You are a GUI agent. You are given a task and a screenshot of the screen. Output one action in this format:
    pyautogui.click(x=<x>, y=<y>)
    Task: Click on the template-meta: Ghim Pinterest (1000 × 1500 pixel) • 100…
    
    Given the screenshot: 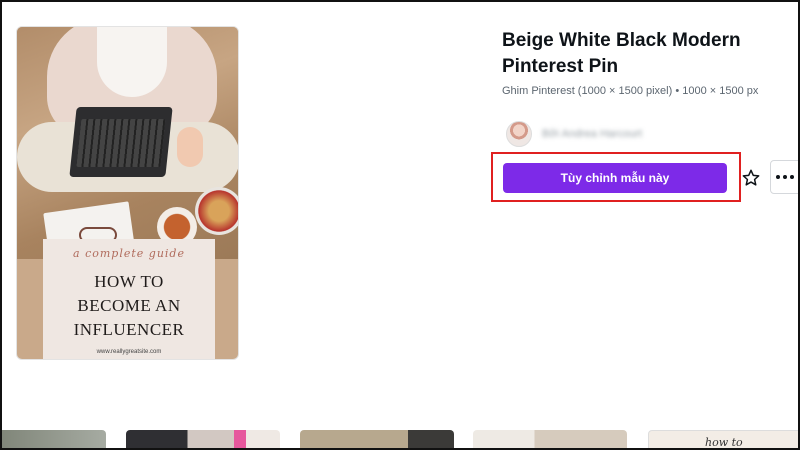 What is the action you would take?
    pyautogui.click(x=630, y=91)
    